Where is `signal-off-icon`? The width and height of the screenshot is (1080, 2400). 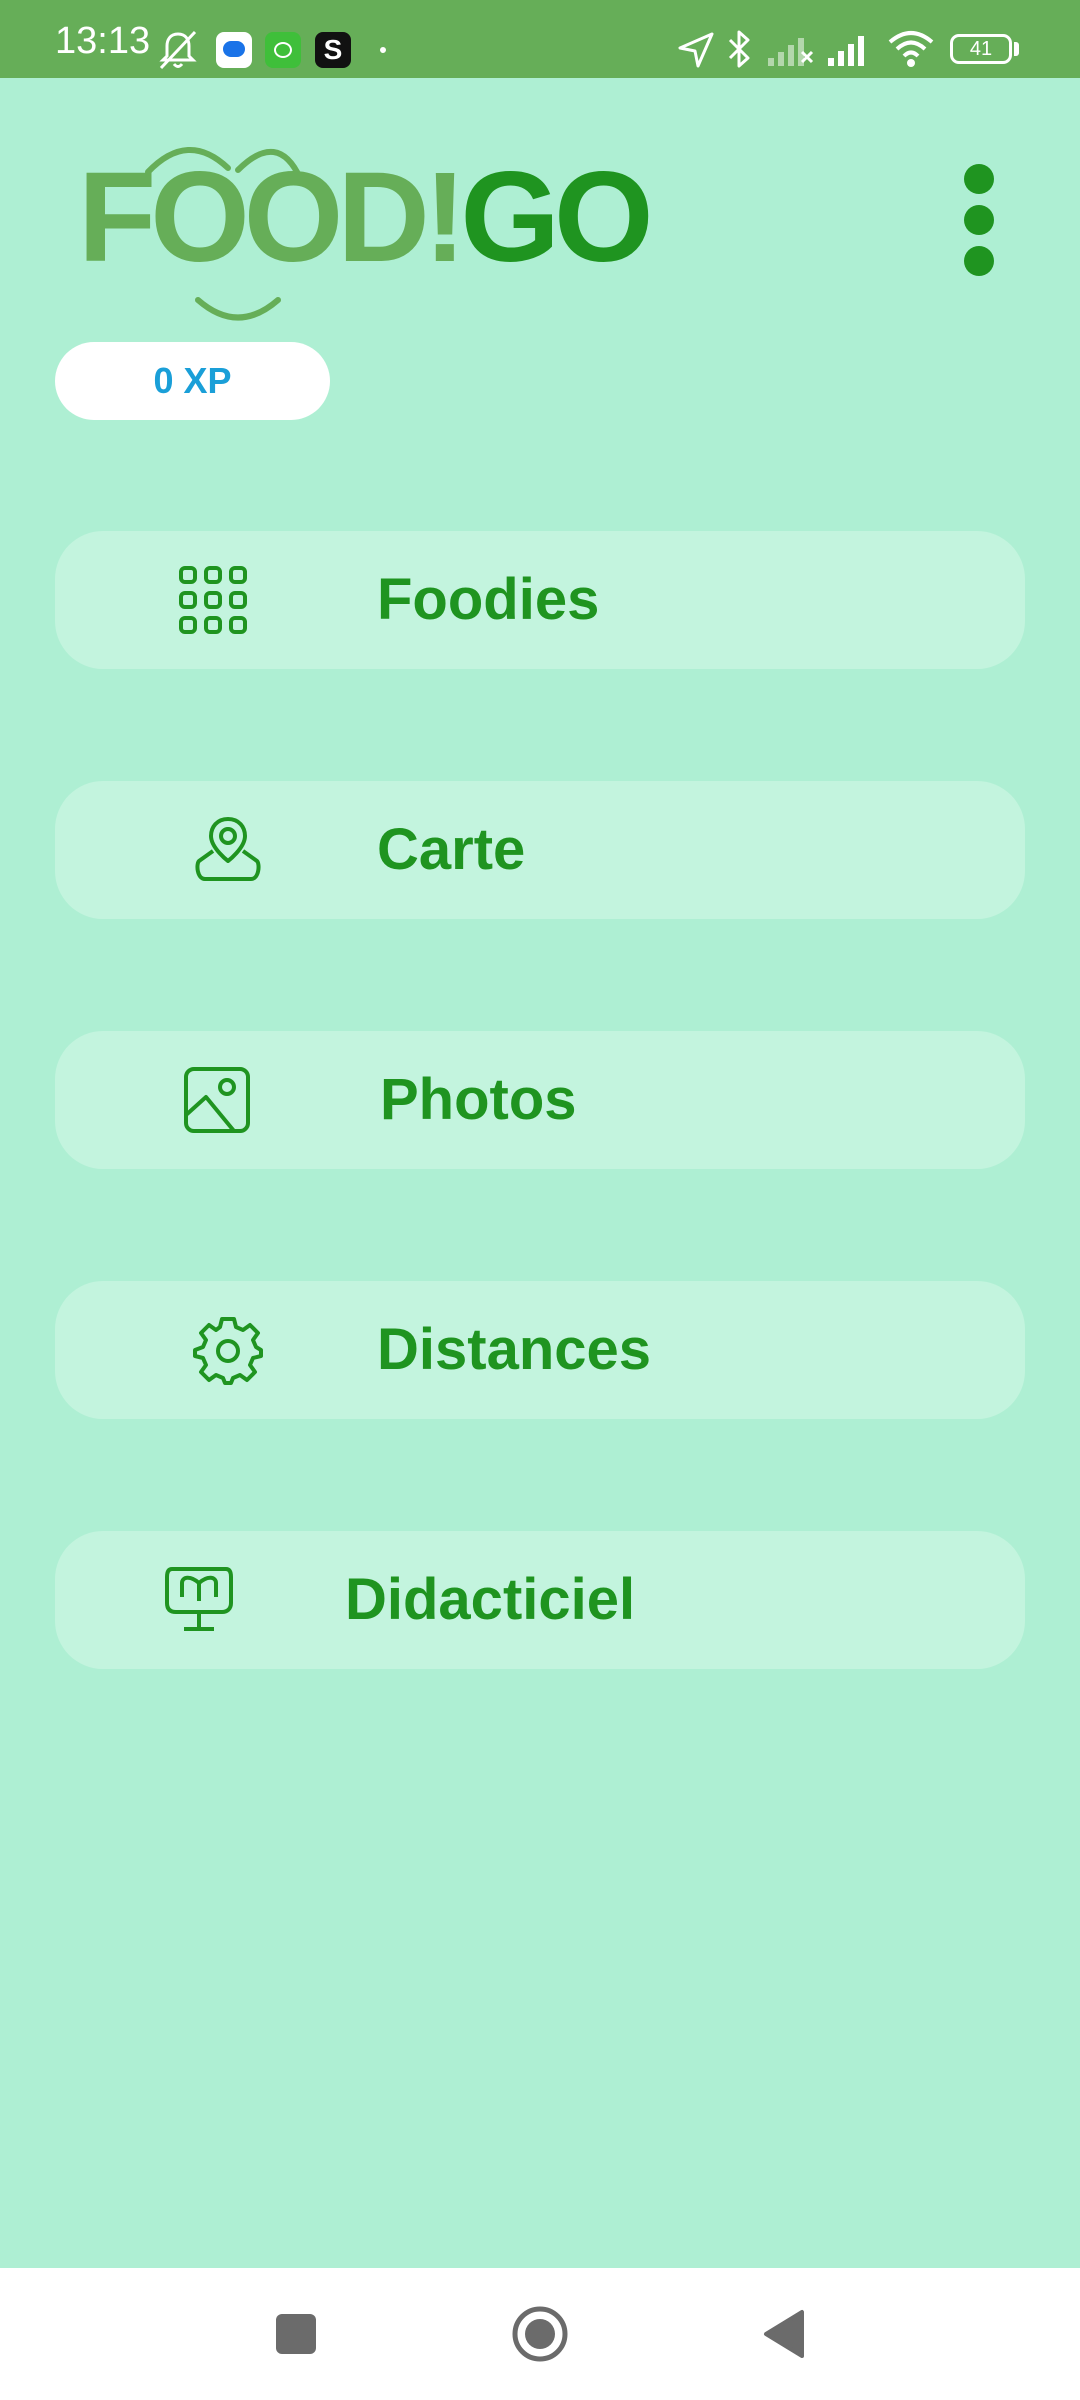 signal-off-icon is located at coordinates (791, 52).